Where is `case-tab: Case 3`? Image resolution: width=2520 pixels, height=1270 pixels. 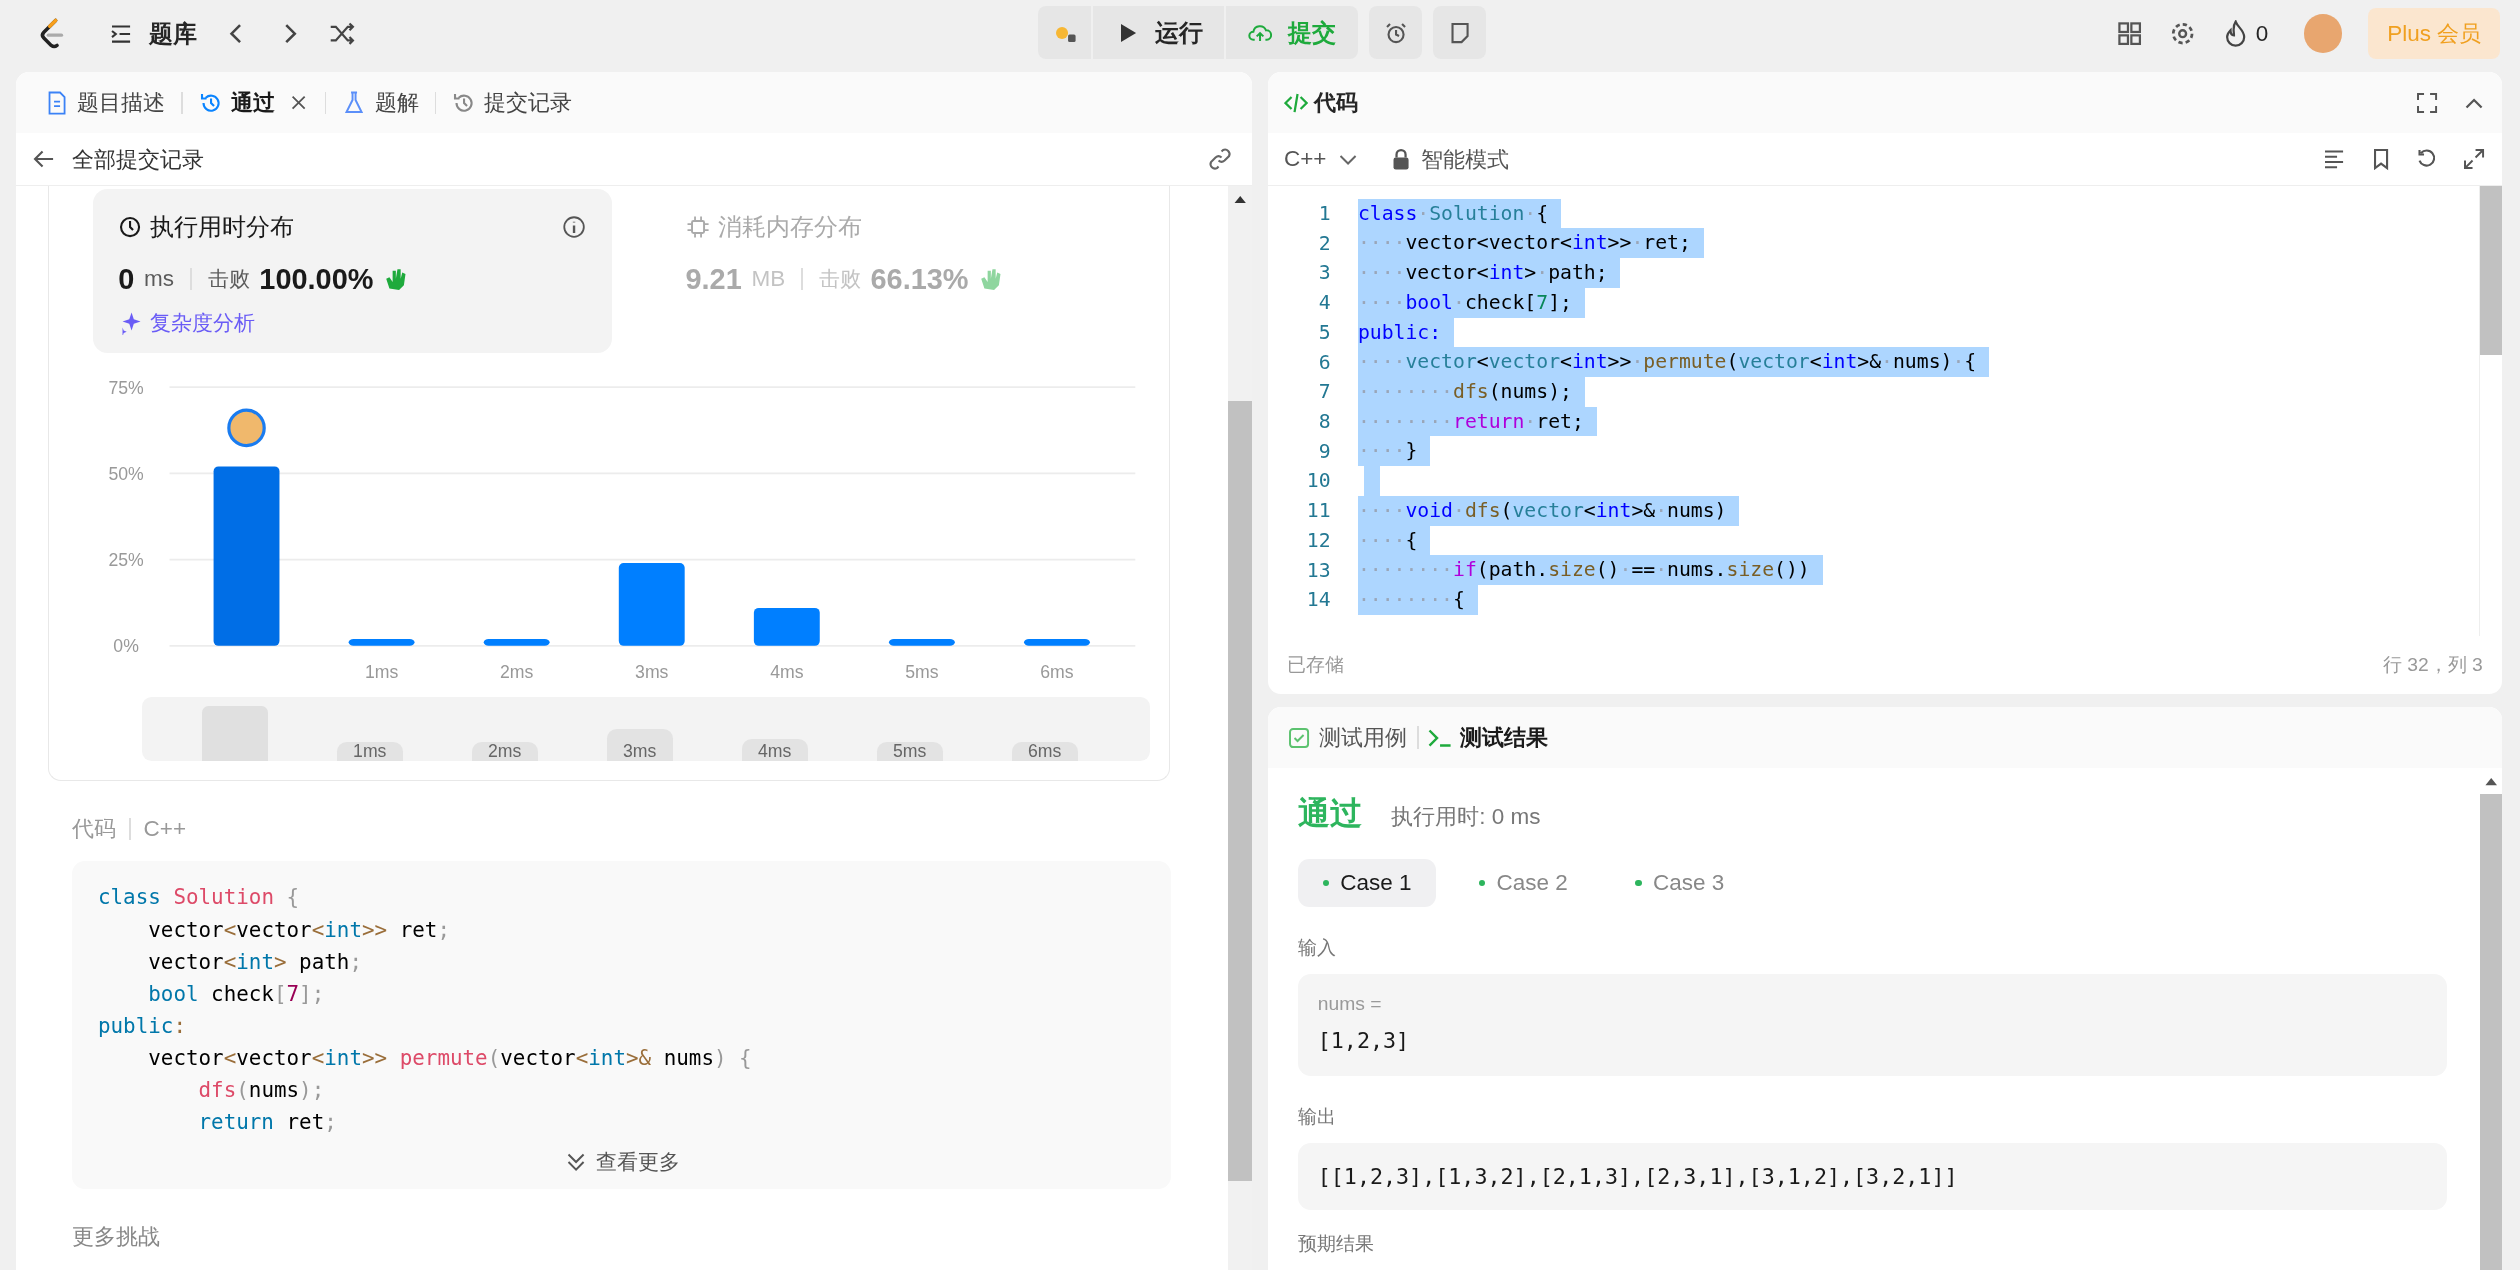
case-tab: Case 3 is located at coordinates (1680, 882).